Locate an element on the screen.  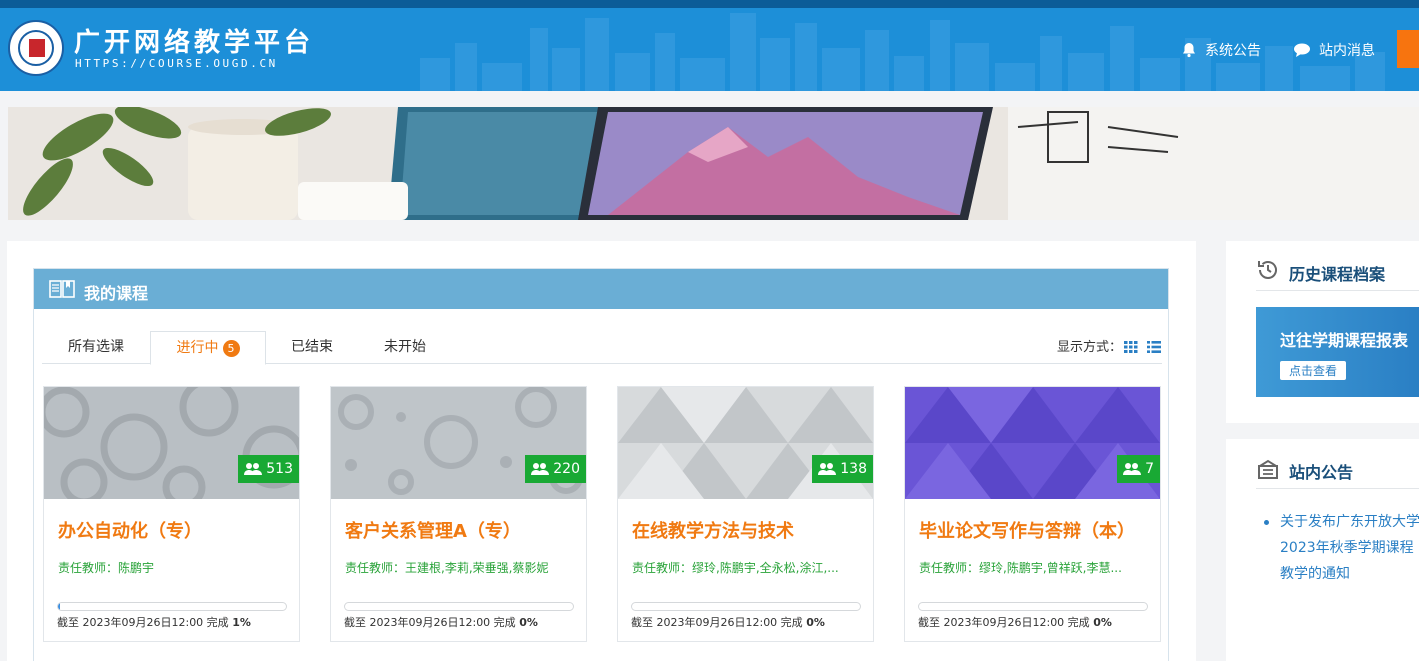
skyline-decoration is located at coordinates (902, 52).